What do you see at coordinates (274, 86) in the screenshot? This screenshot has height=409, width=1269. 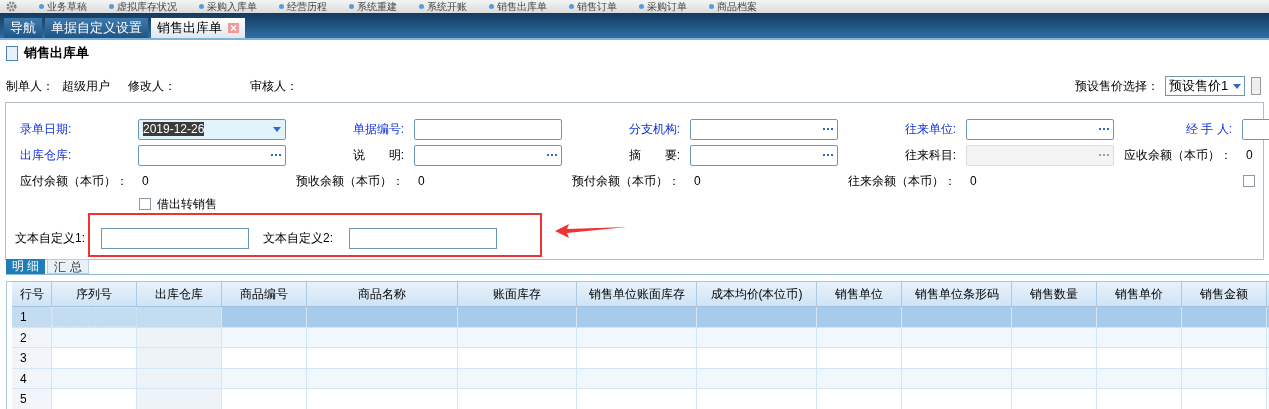 I see `meta-label: 审核人：` at bounding box center [274, 86].